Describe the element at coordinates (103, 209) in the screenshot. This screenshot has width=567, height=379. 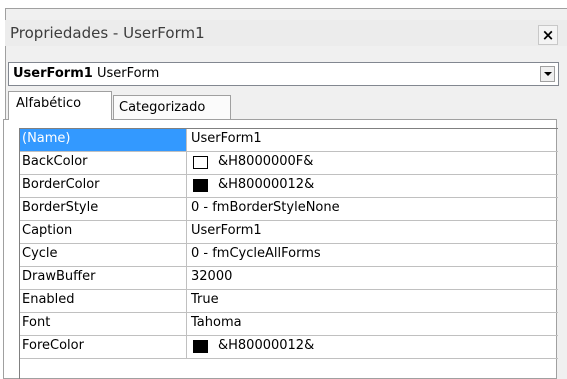
I see `property-name: BorderStyle` at that location.